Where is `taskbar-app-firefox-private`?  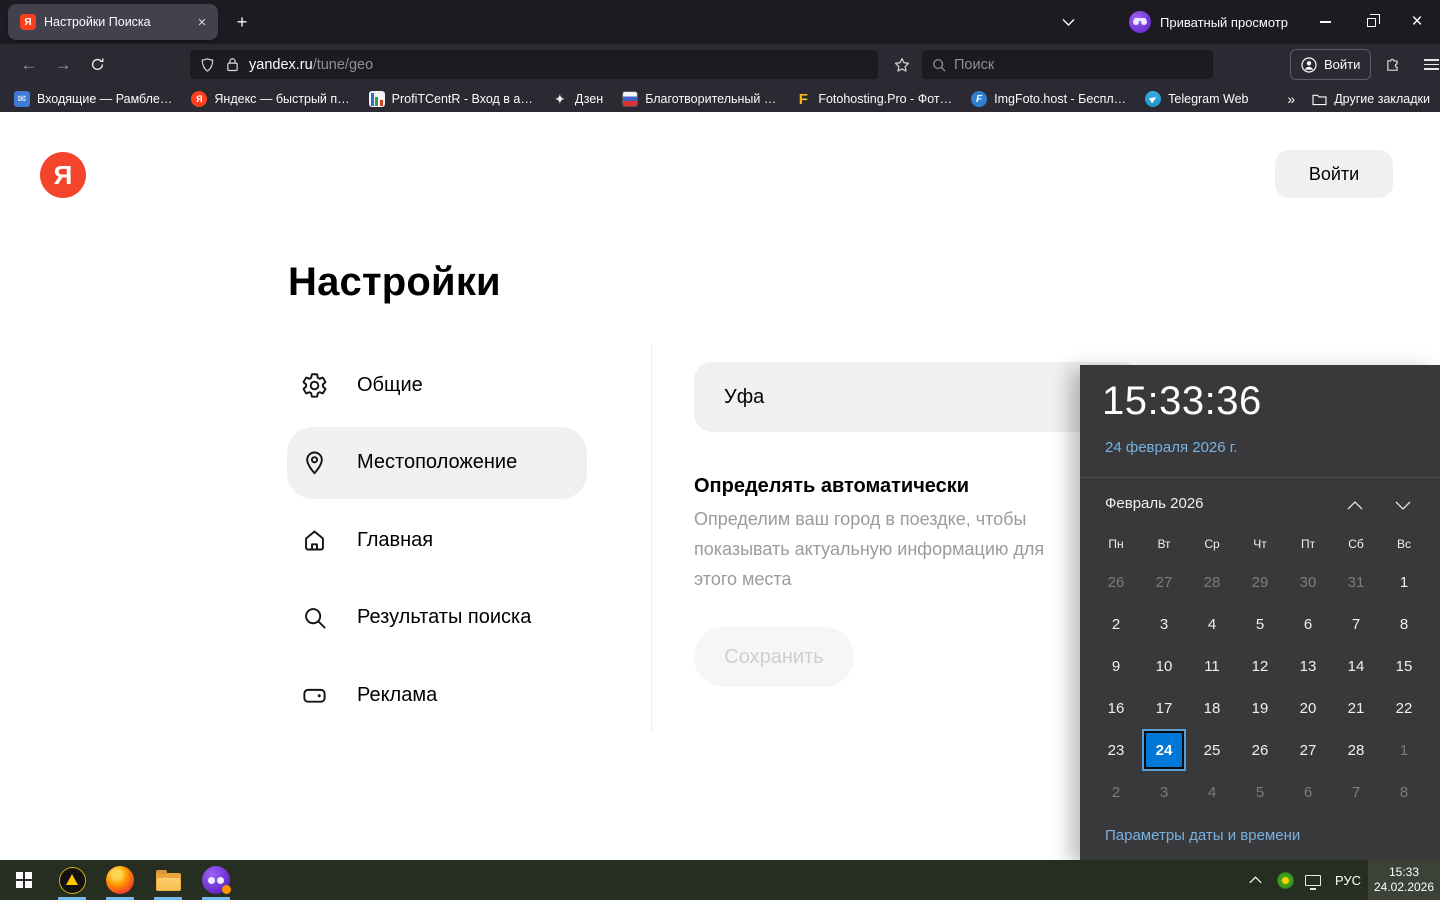 taskbar-app-firefox-private is located at coordinates (216, 880).